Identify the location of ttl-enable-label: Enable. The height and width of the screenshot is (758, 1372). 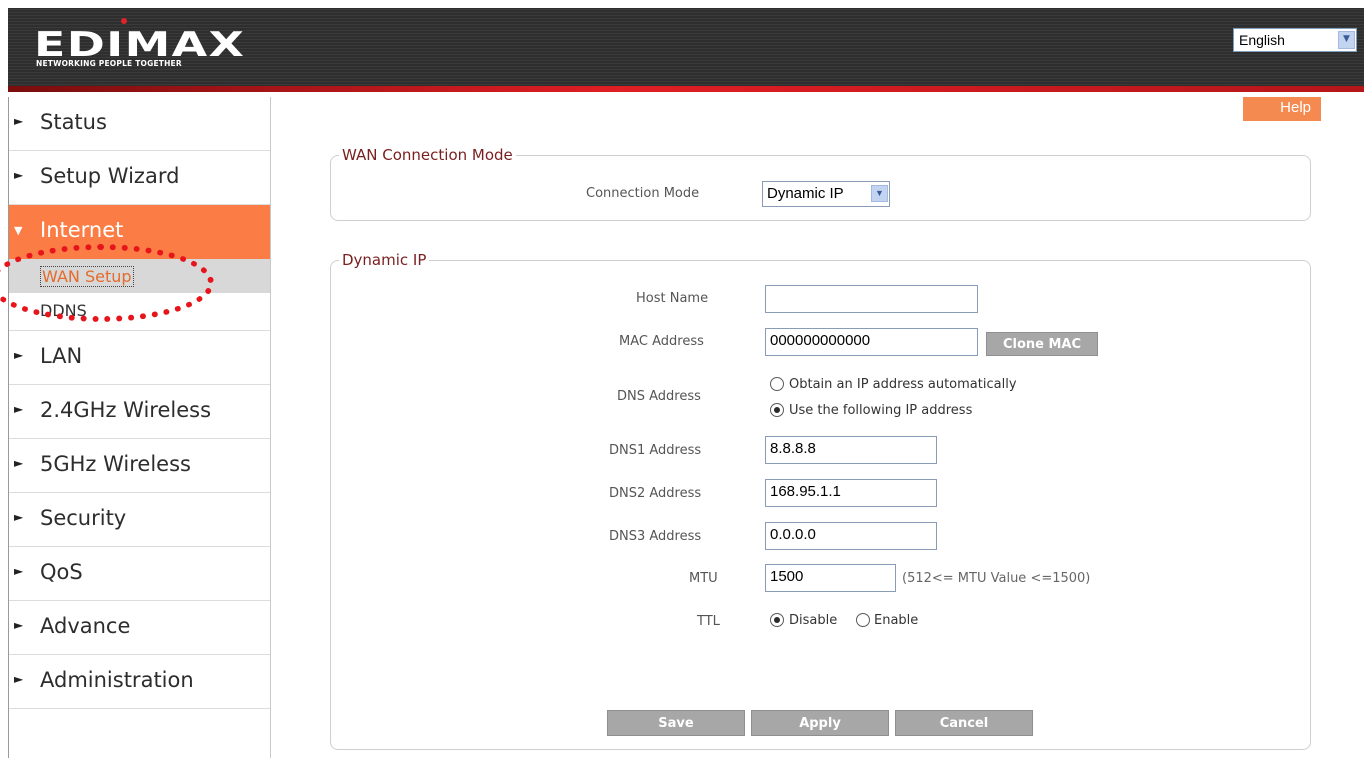
(896, 620).